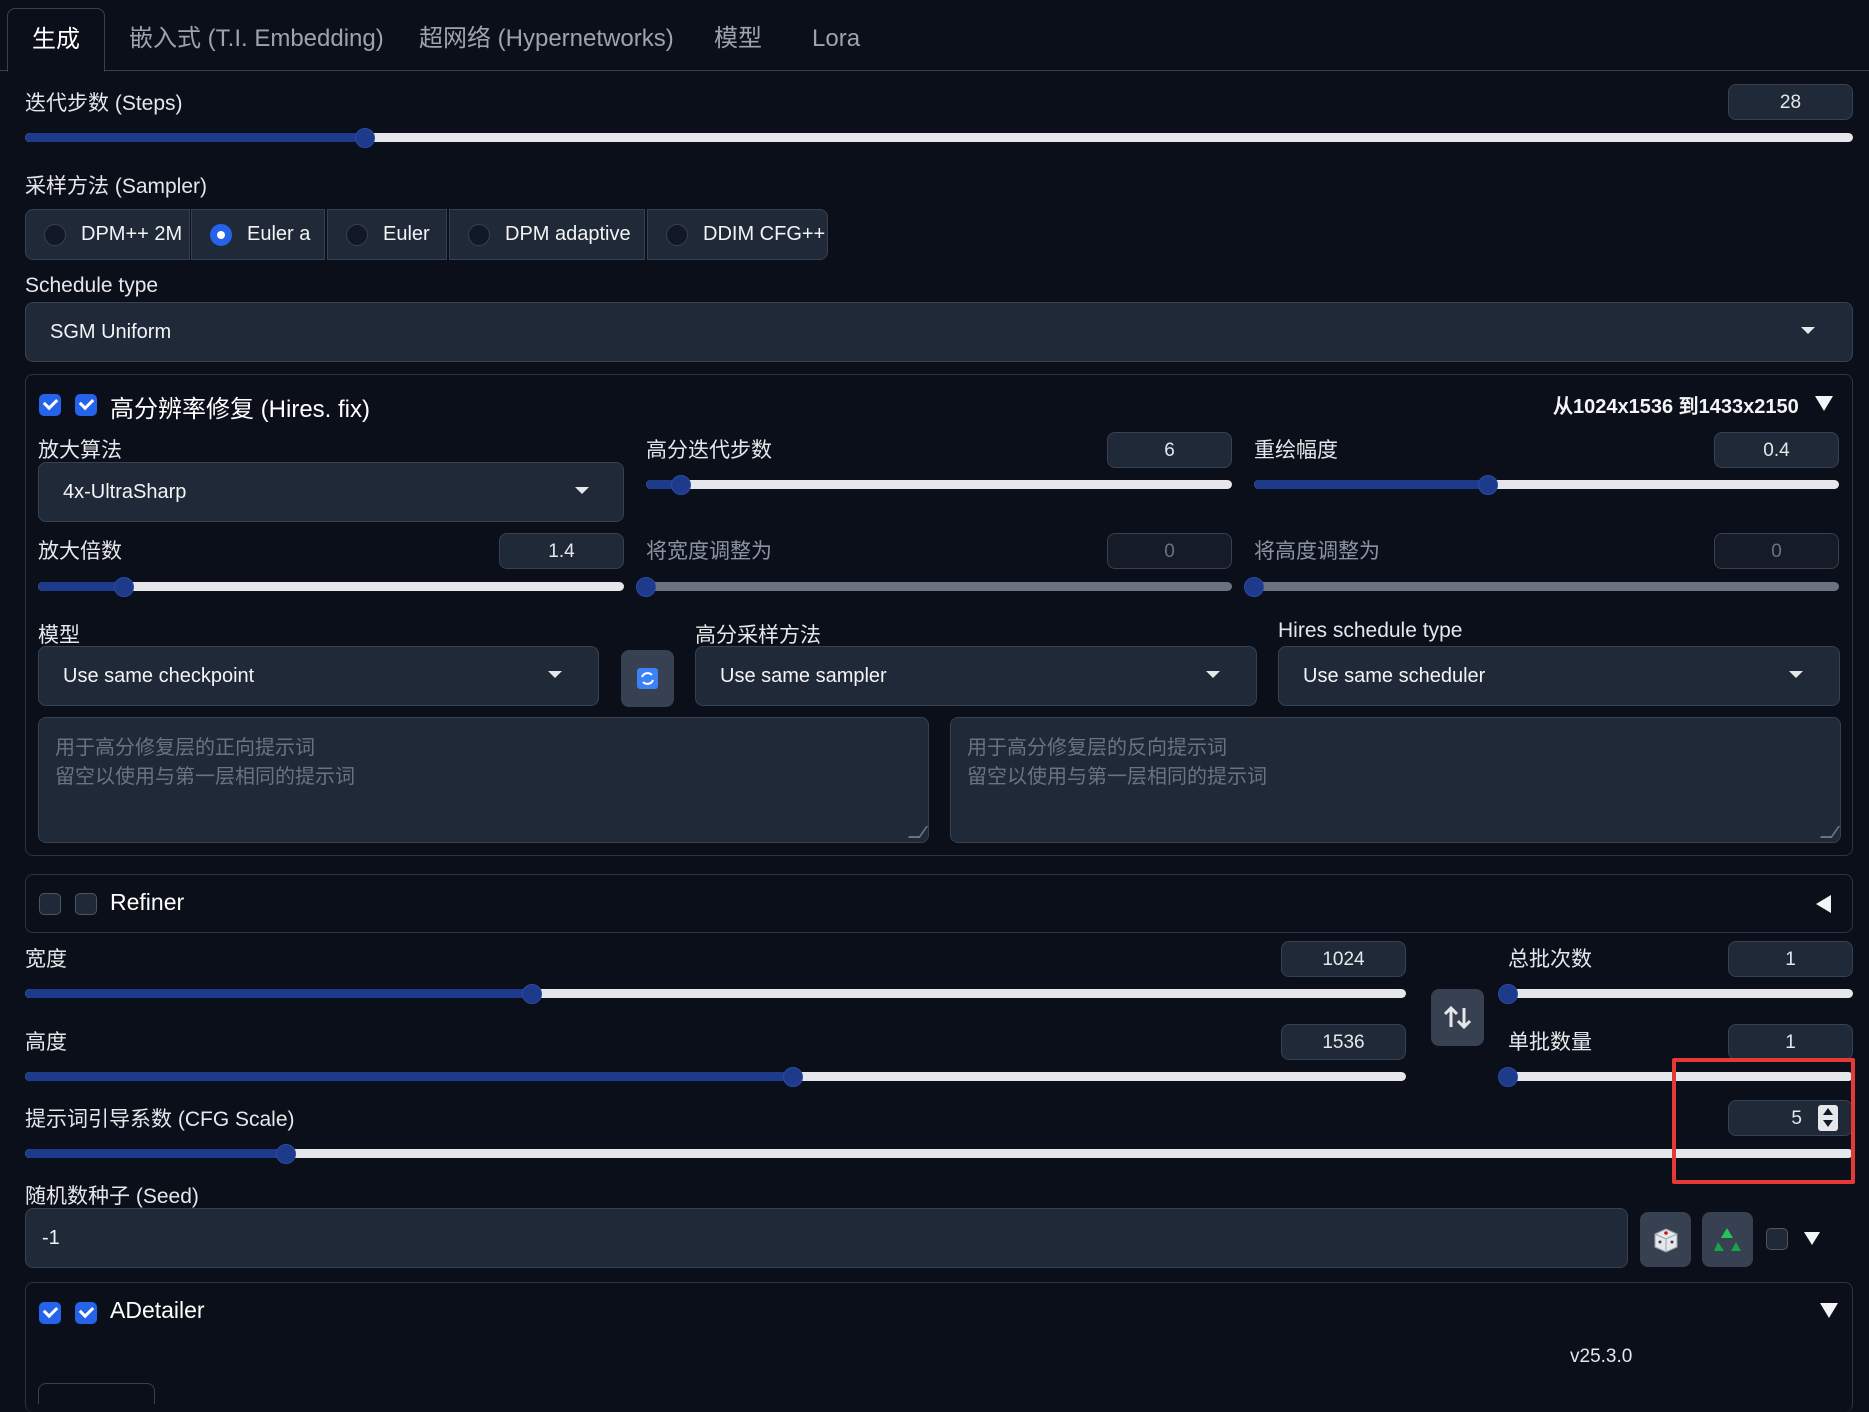  What do you see at coordinates (738, 39) in the screenshot?
I see `tab-checkpoints: 模型` at bounding box center [738, 39].